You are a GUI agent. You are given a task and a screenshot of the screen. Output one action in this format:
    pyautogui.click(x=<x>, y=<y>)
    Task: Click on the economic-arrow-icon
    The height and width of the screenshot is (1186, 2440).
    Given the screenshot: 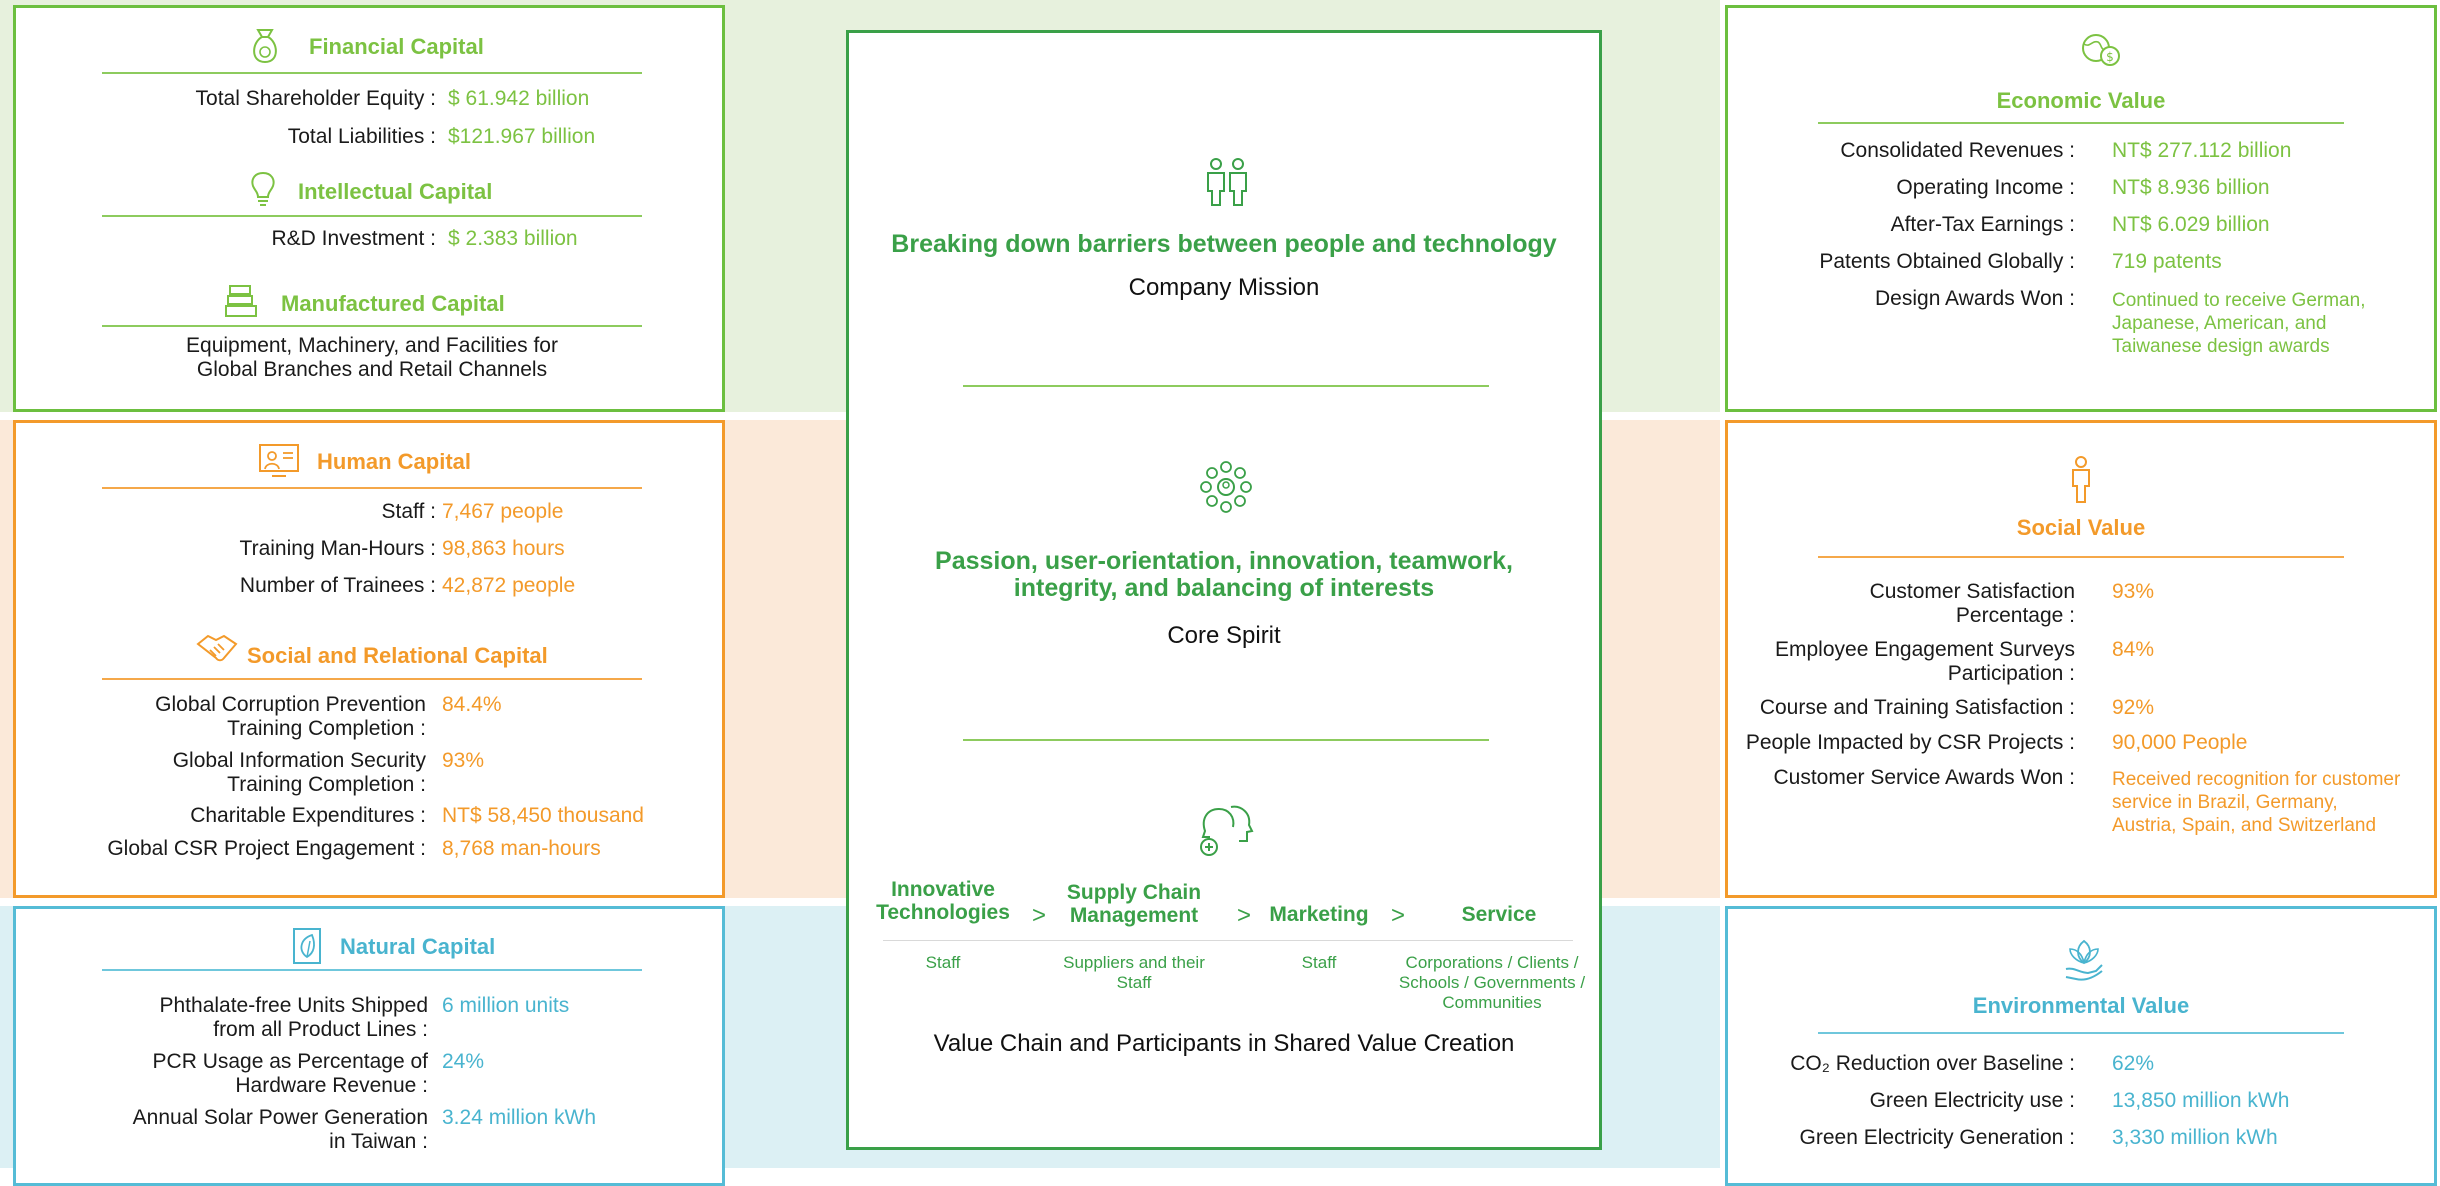 What is the action you would take?
    pyautogui.click(x=1700, y=206)
    